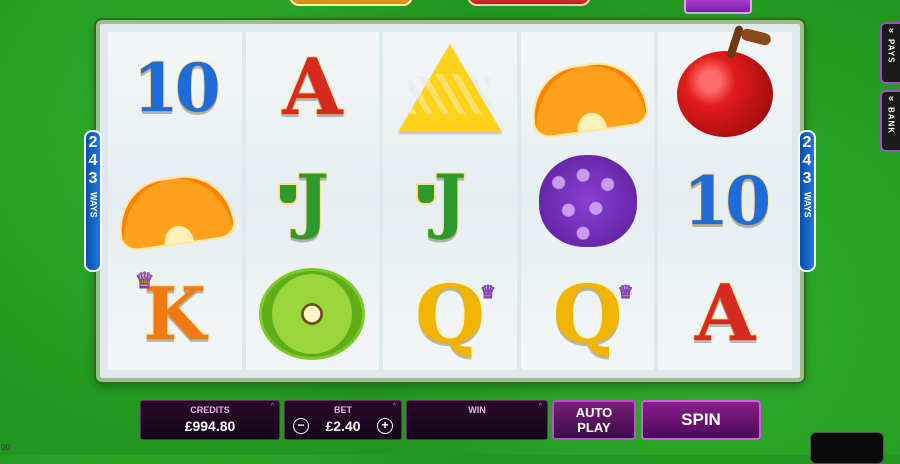 The image size is (900, 464). I want to click on title-logo-right, so click(529, 3).